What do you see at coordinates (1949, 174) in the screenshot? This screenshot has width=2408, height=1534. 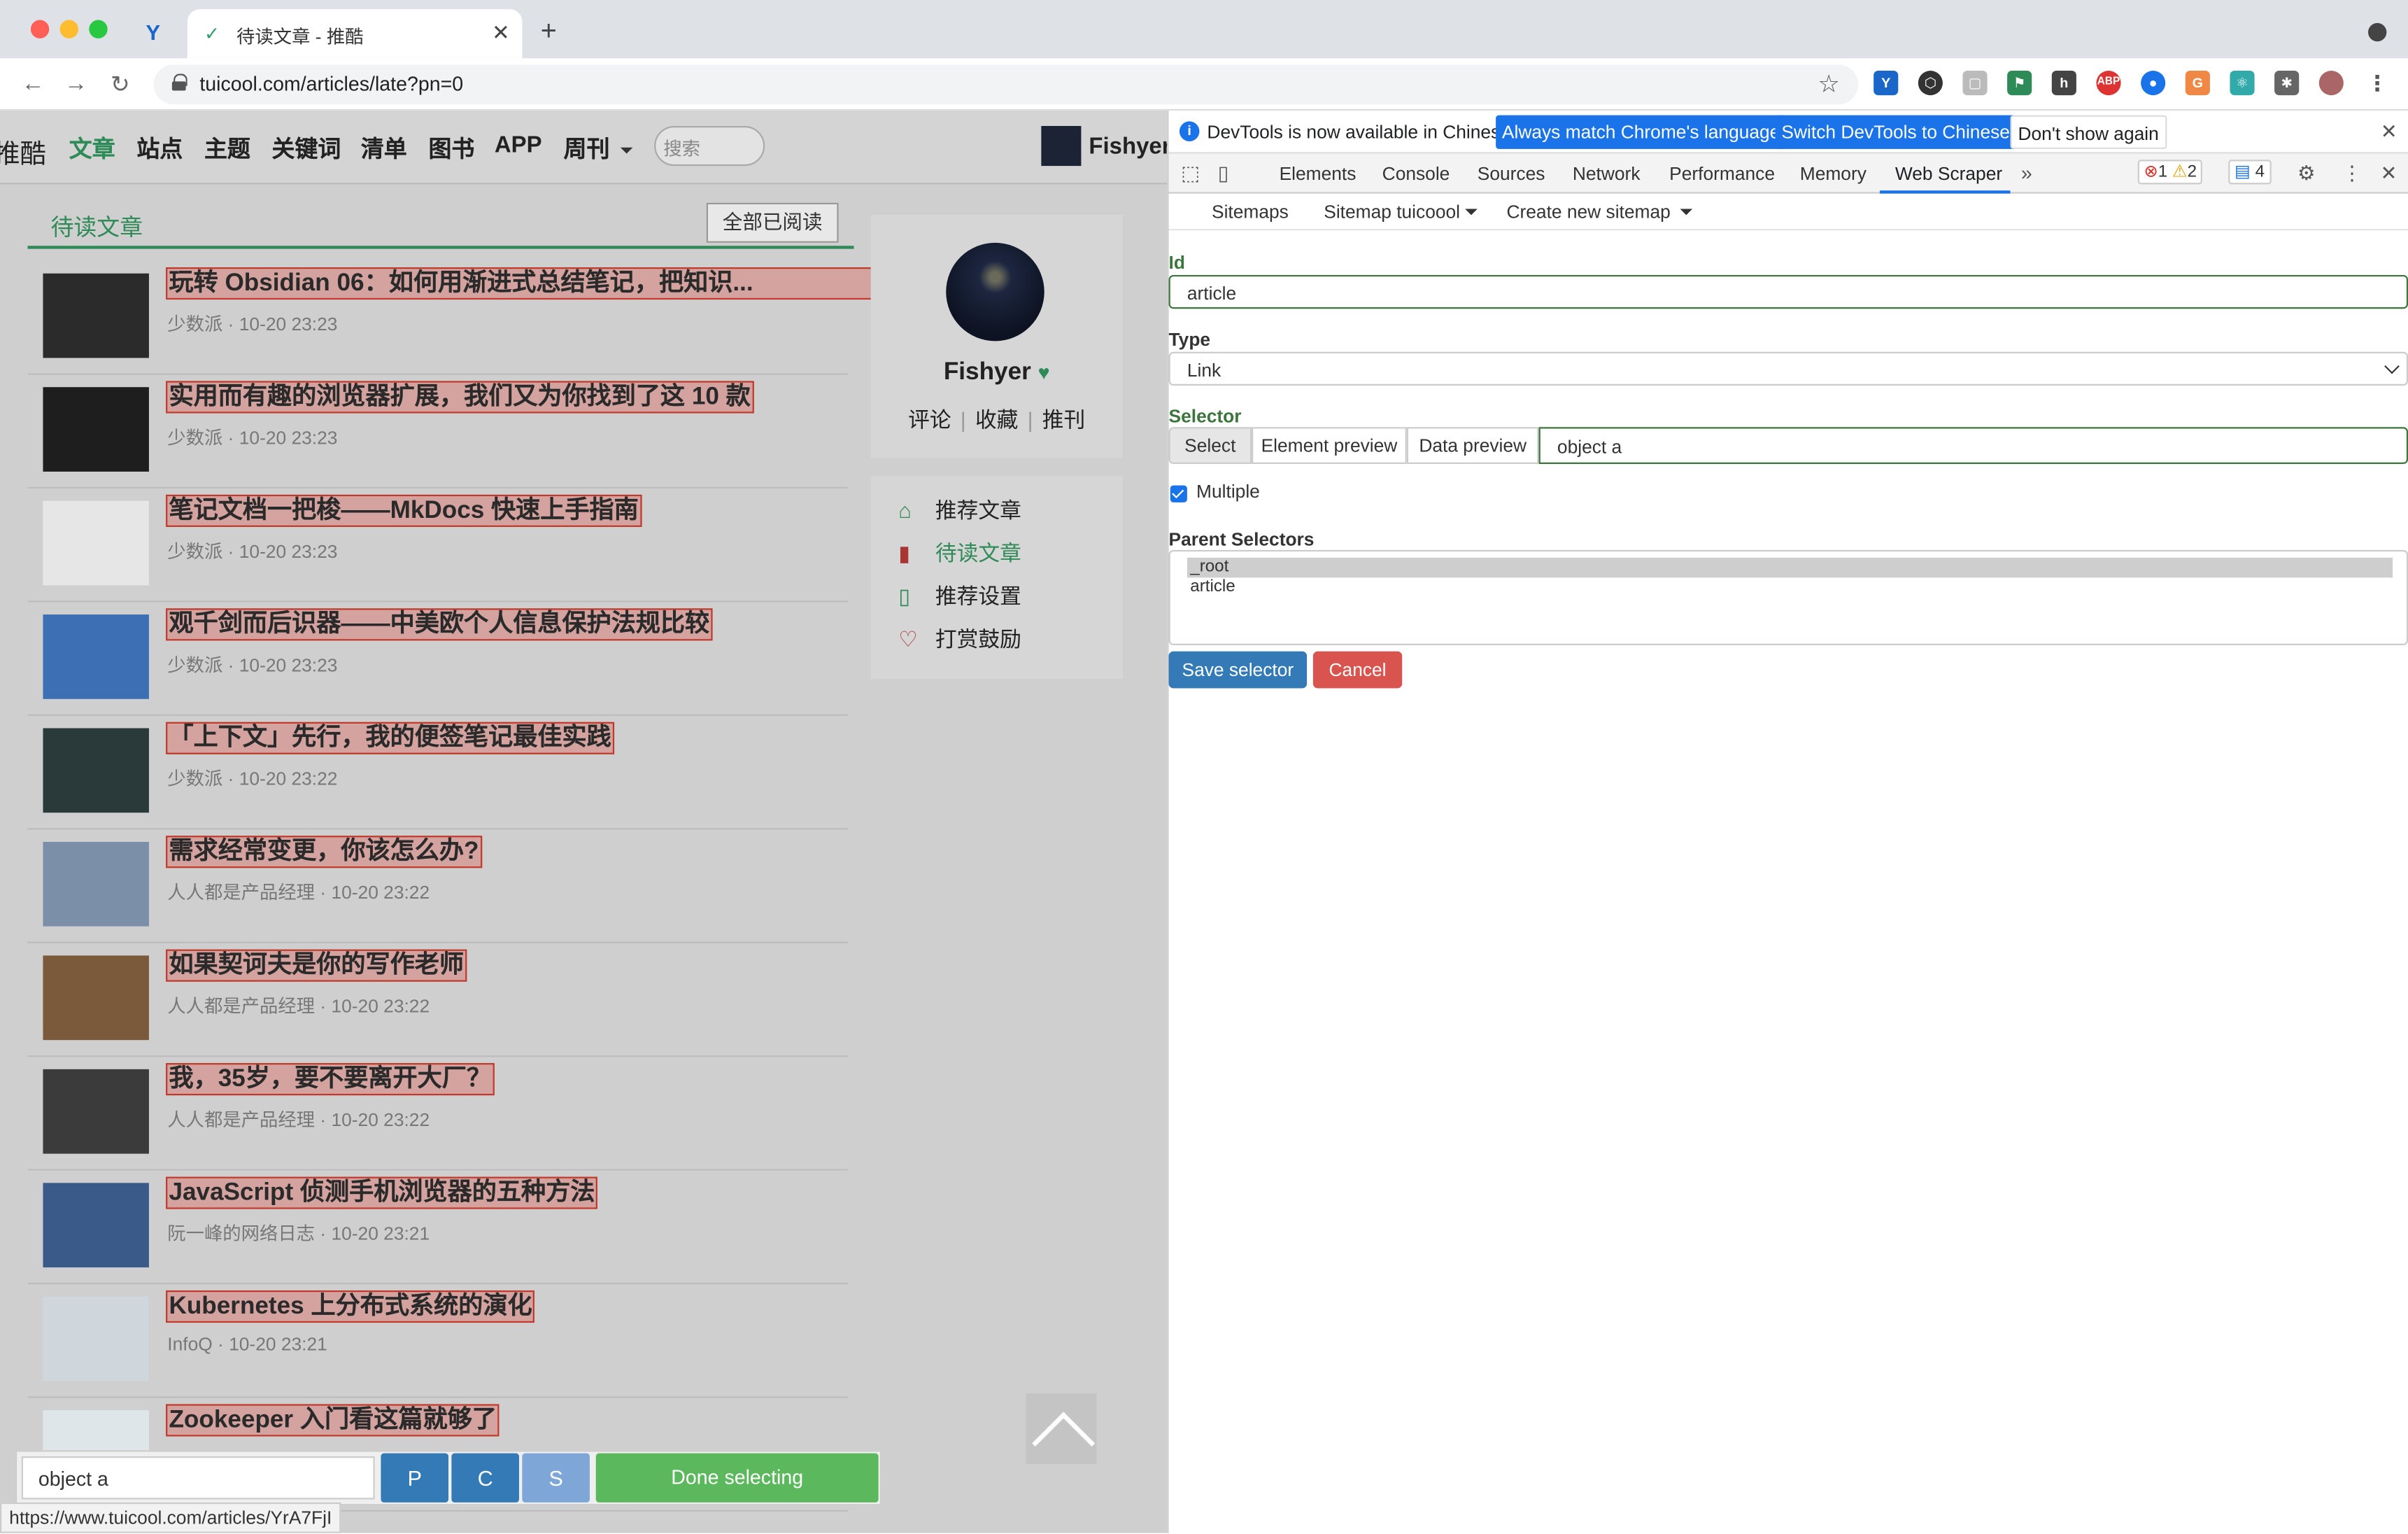 I see `tab-web-scraper: Web Scraper` at bounding box center [1949, 174].